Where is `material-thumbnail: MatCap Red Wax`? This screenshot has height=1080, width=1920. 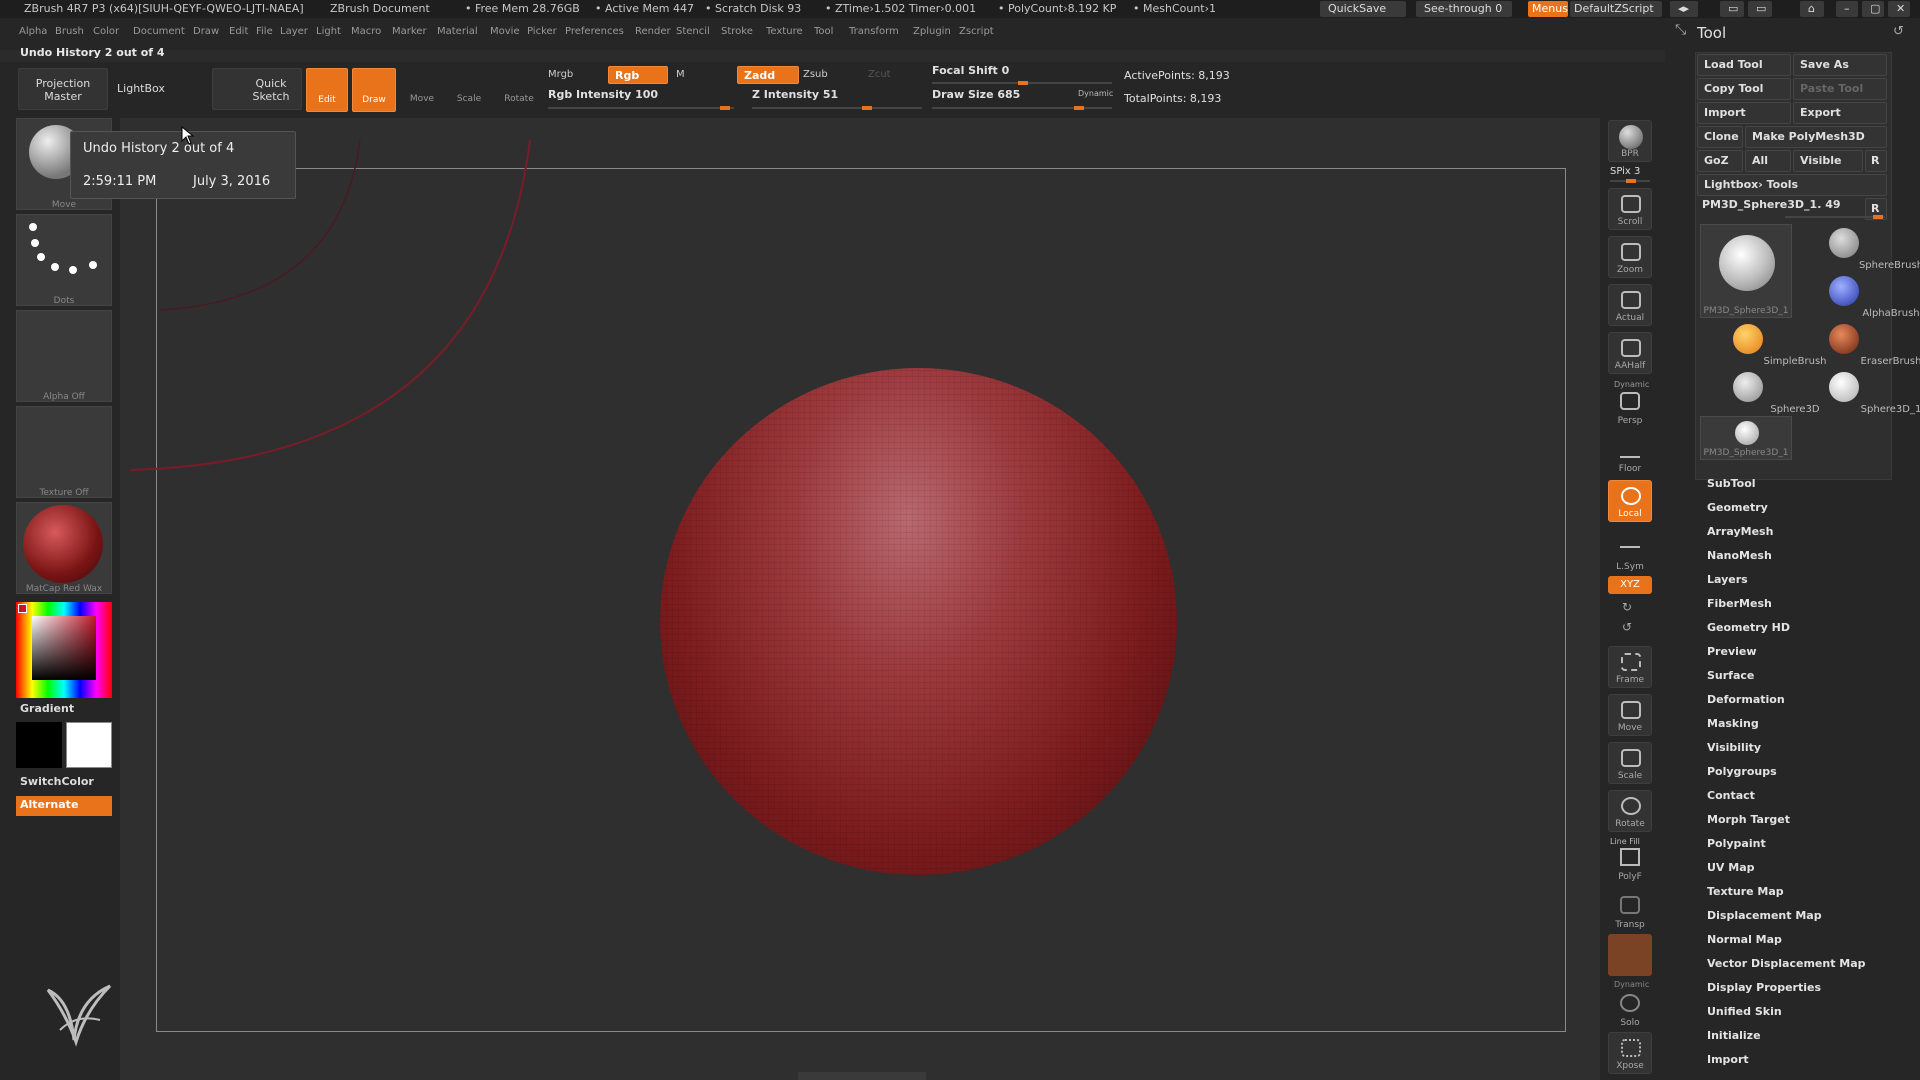
material-thumbnail: MatCap Red Wax is located at coordinates (64, 548).